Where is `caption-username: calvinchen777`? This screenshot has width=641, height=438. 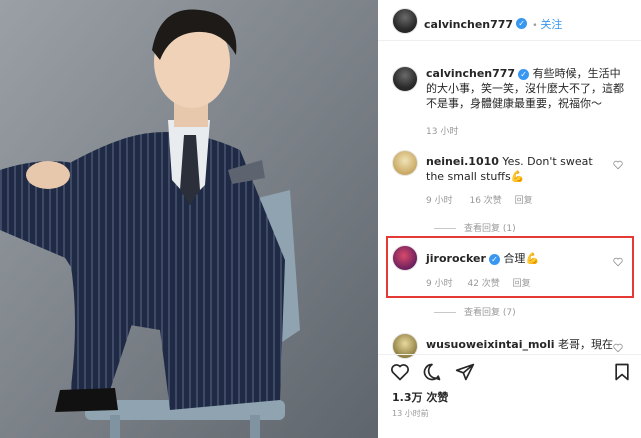 caption-username: calvinchen777 is located at coordinates (470, 73).